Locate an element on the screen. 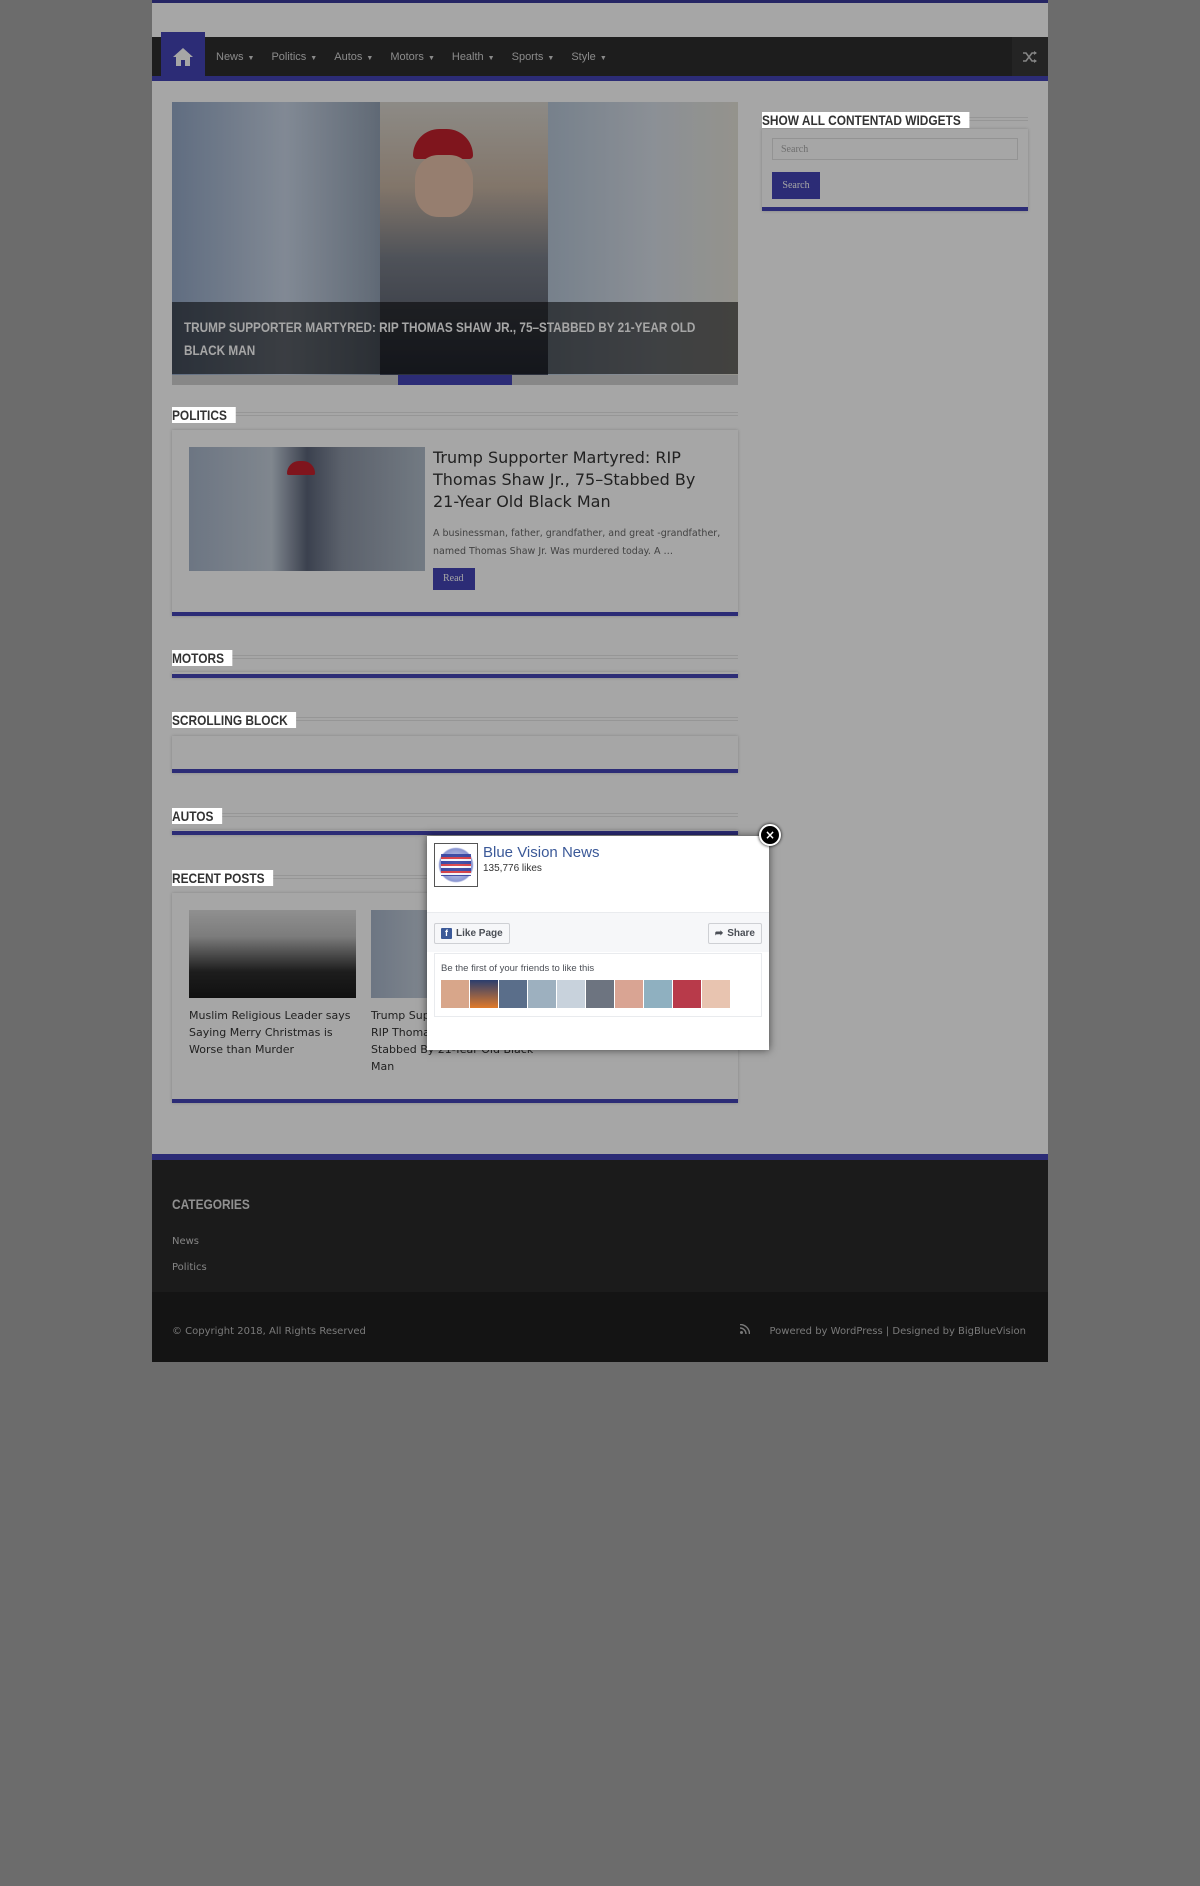  section-title-text: Recent Posts is located at coordinates (223, 878).